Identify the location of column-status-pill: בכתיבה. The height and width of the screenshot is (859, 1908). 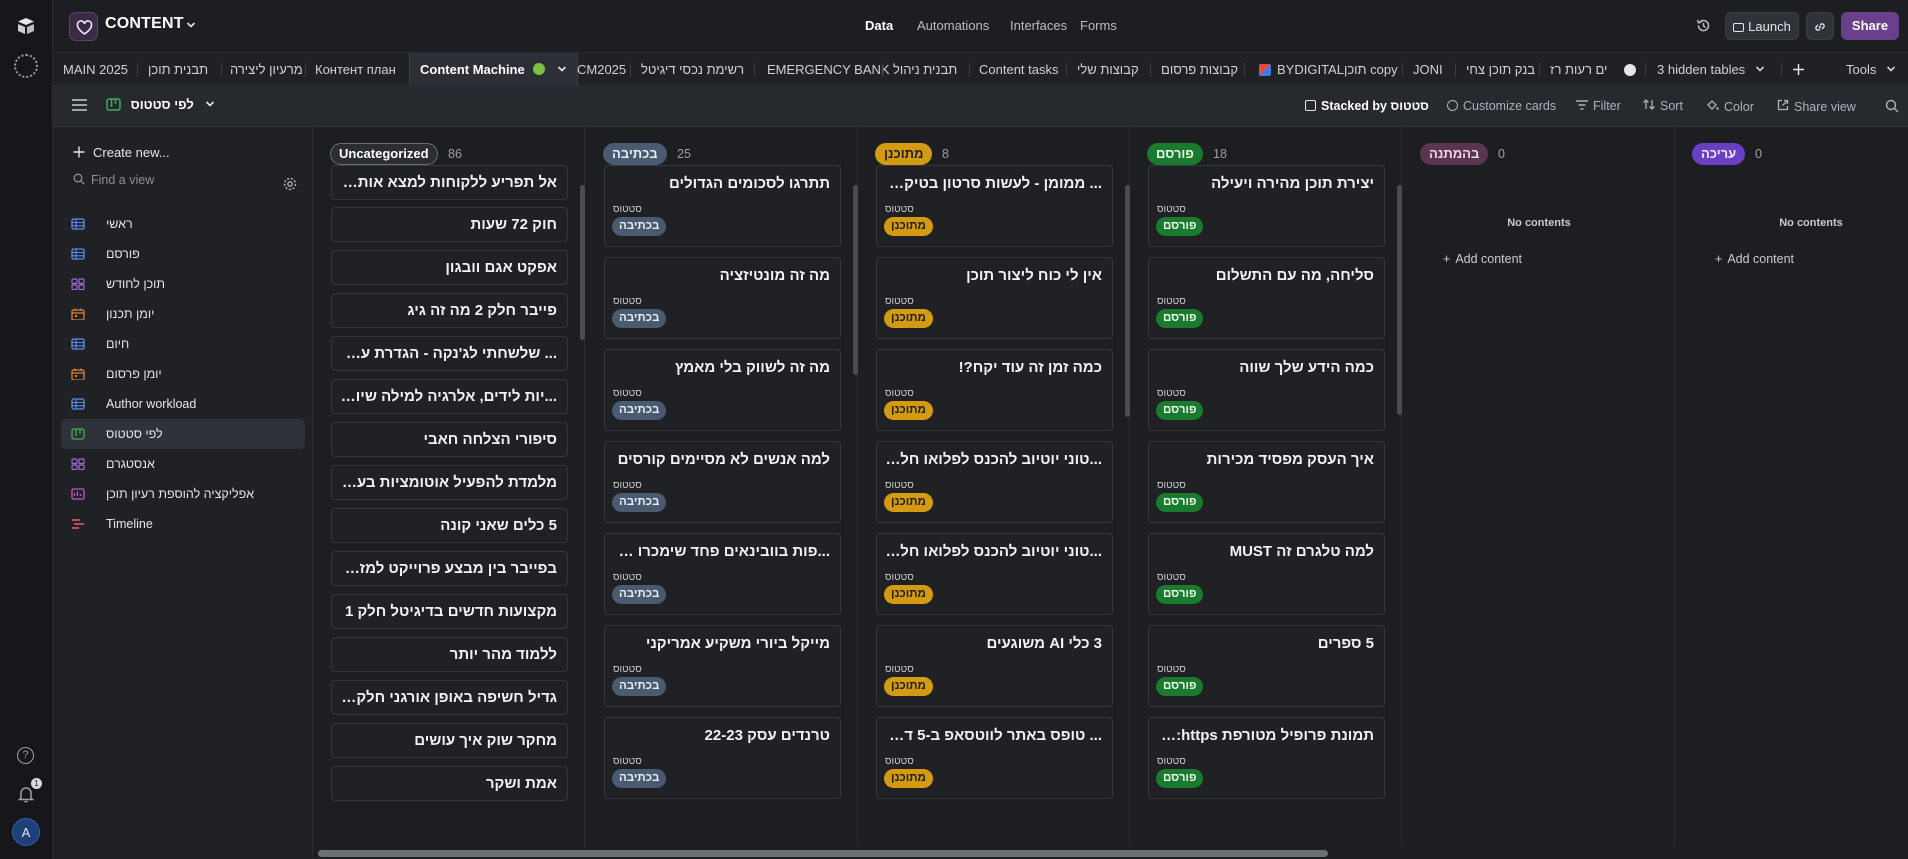
(635, 154).